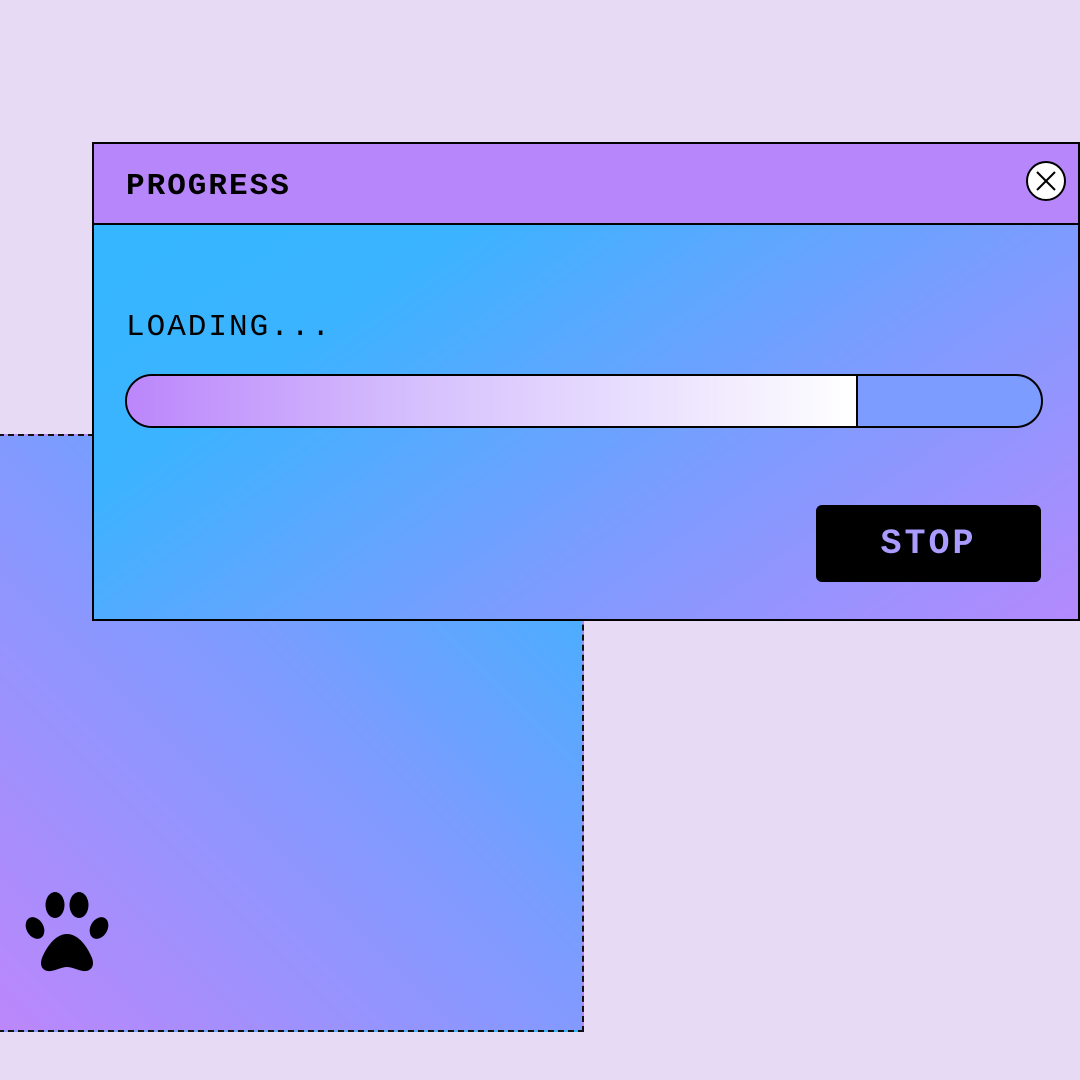  I want to click on stop-button: STOP, so click(928, 543).